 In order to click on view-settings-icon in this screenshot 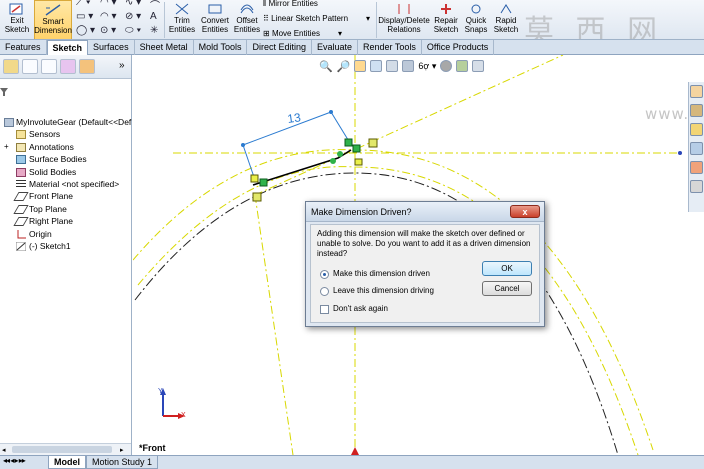, I will do `click(478, 66)`.